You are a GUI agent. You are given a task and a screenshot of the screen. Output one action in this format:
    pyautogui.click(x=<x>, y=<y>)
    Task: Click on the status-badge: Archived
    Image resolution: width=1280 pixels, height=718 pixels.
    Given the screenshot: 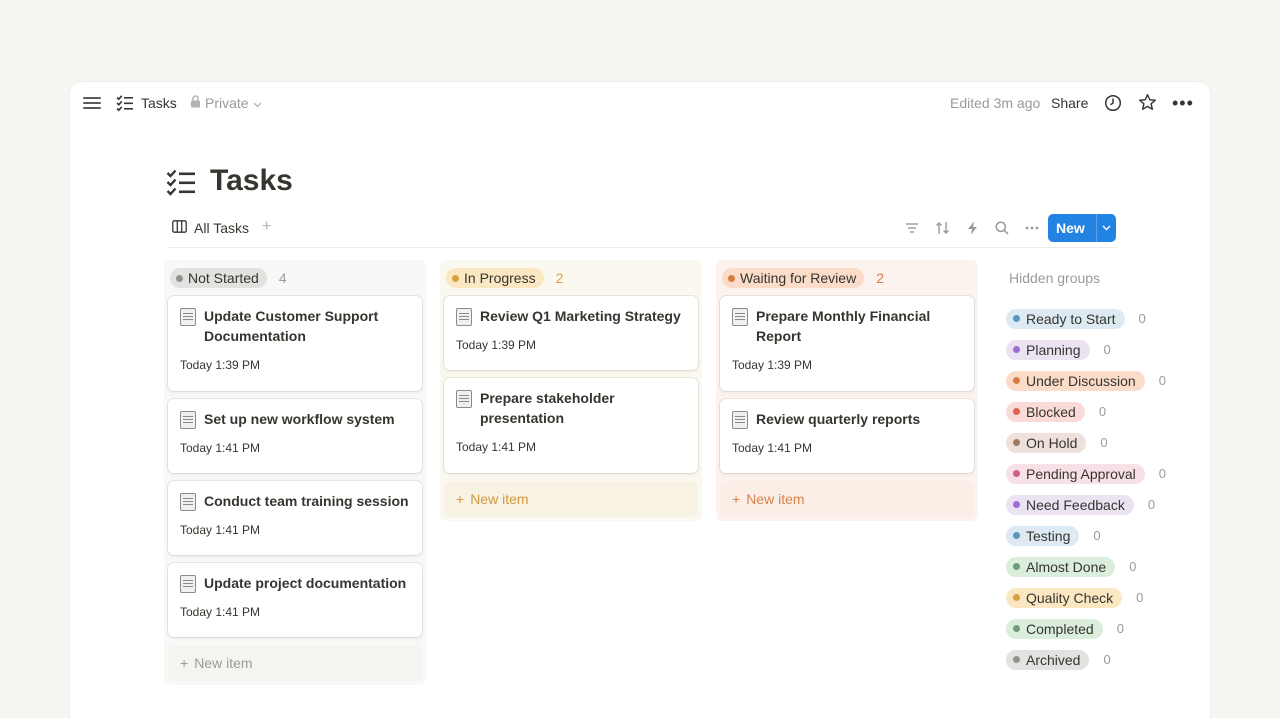 What is the action you would take?
    pyautogui.click(x=1048, y=659)
    